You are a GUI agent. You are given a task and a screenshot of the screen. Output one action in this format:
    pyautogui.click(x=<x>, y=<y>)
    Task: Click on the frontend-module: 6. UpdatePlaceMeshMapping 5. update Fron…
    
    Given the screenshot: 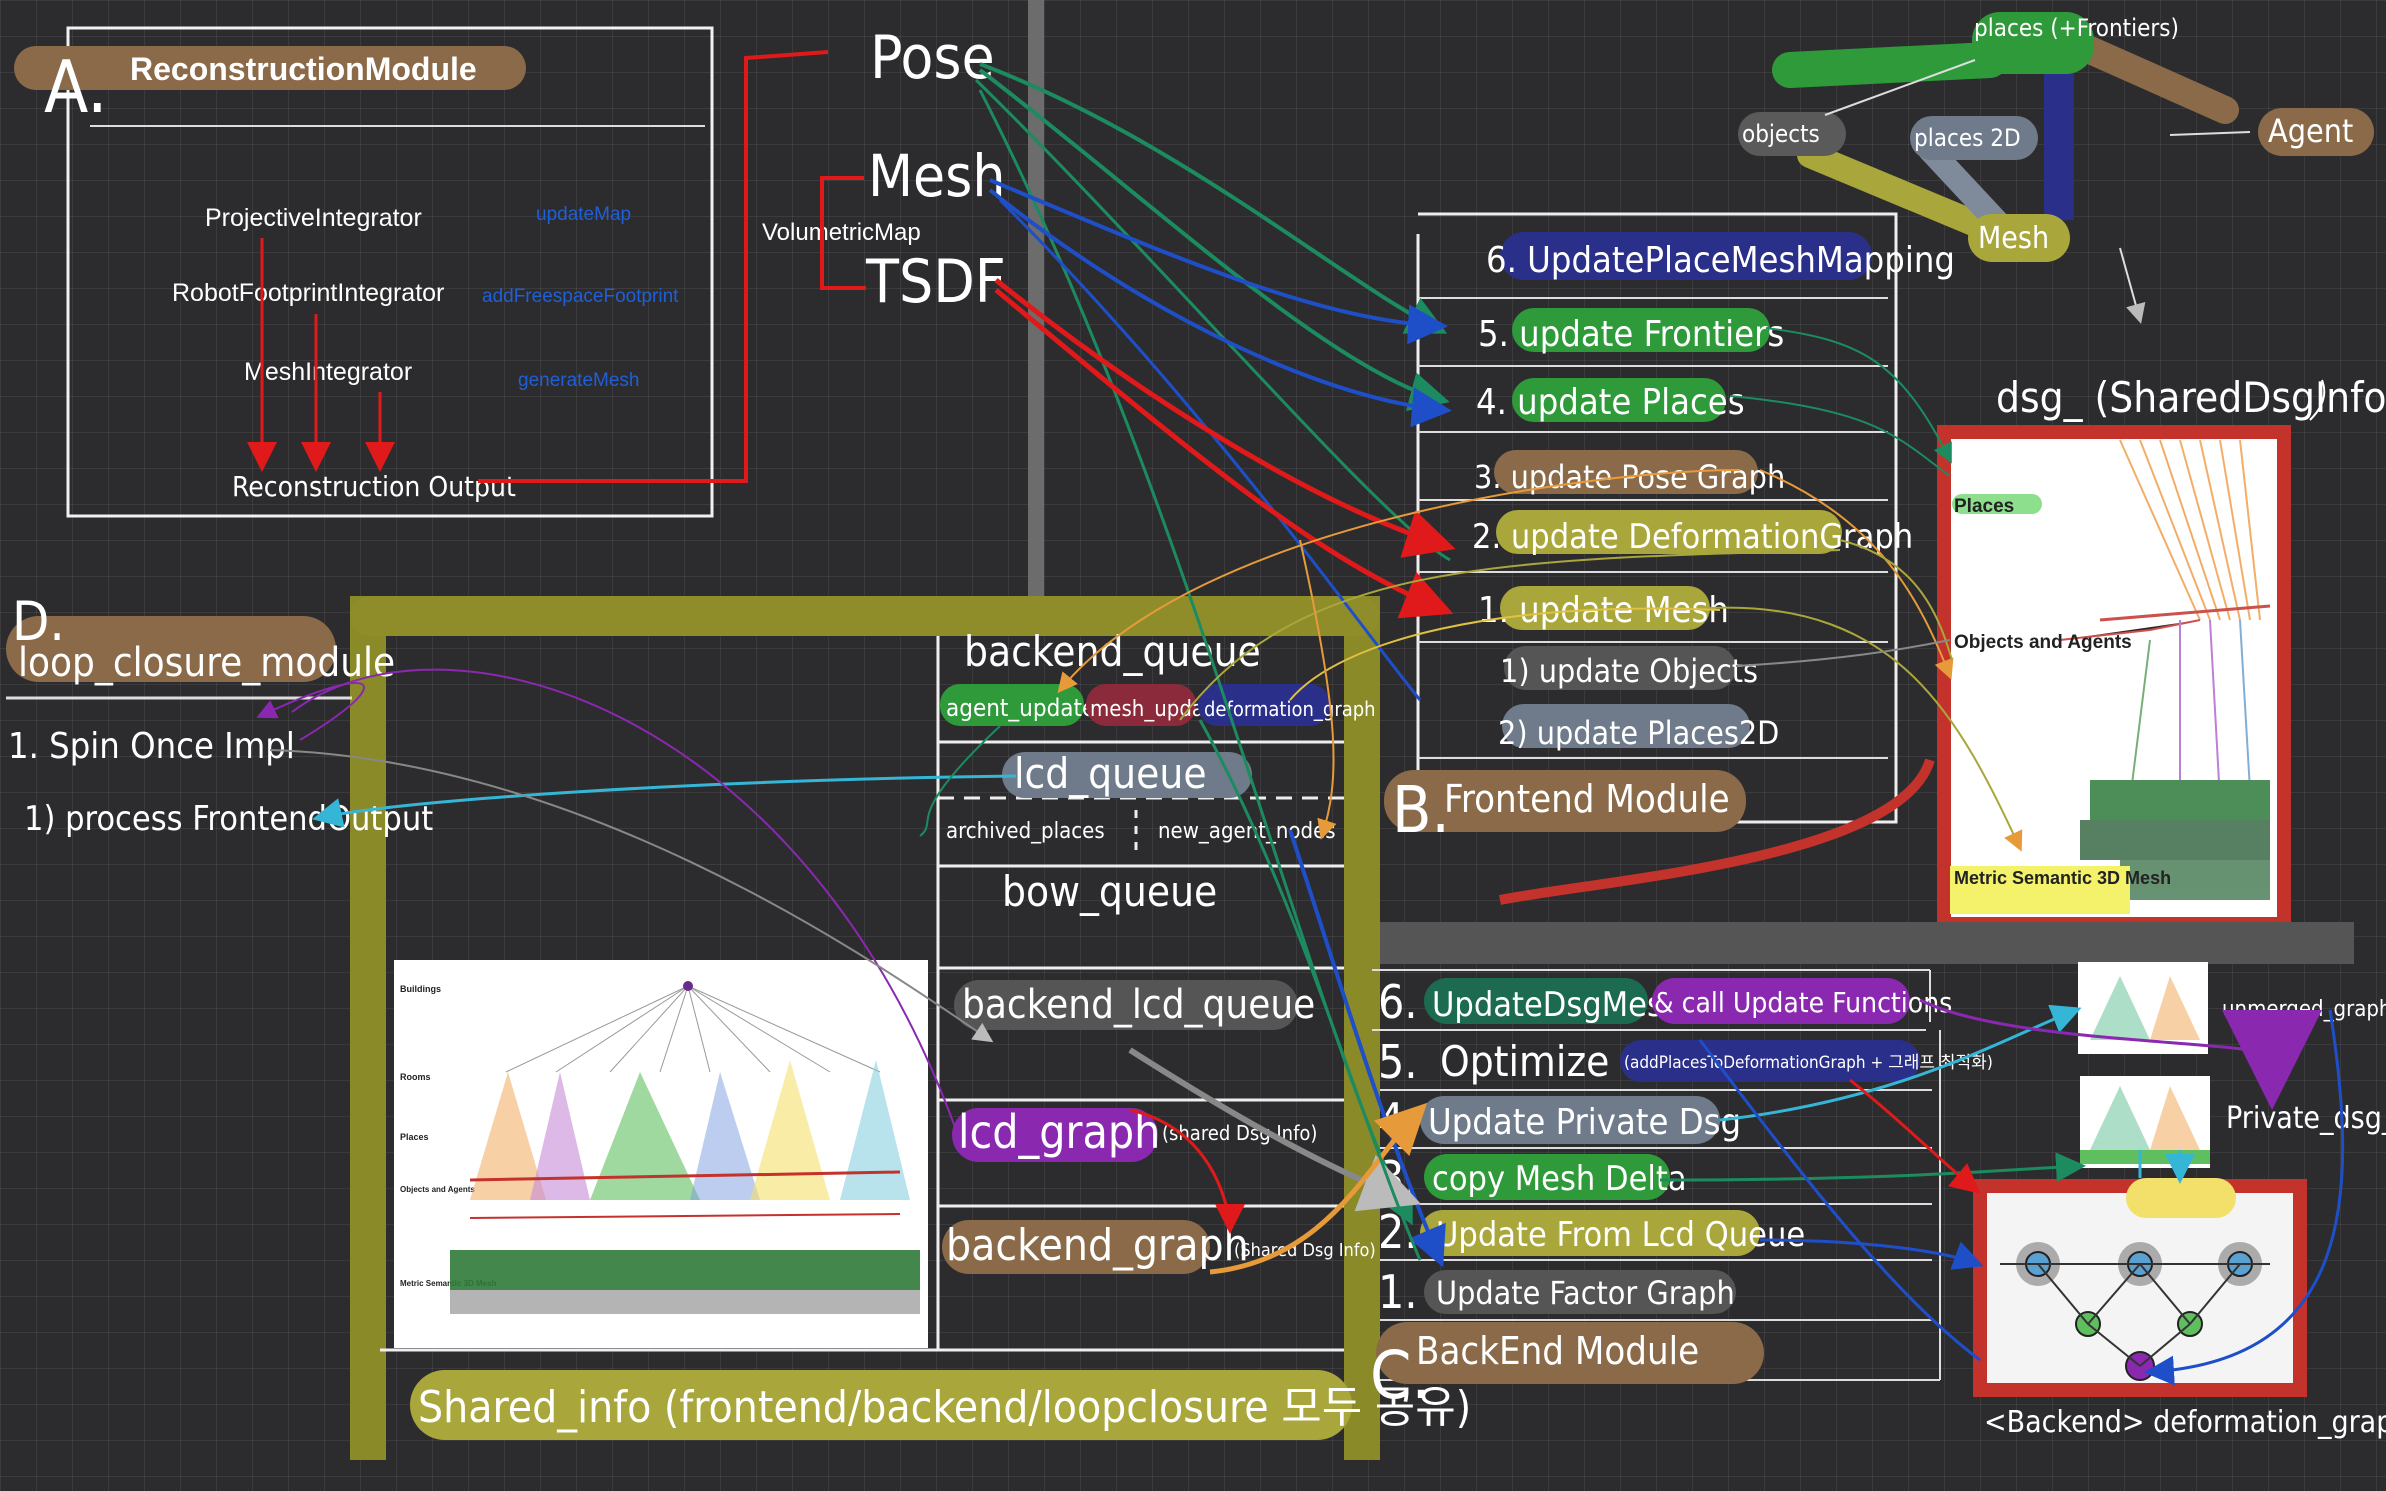 What is the action you would take?
    pyautogui.click(x=1669, y=530)
    